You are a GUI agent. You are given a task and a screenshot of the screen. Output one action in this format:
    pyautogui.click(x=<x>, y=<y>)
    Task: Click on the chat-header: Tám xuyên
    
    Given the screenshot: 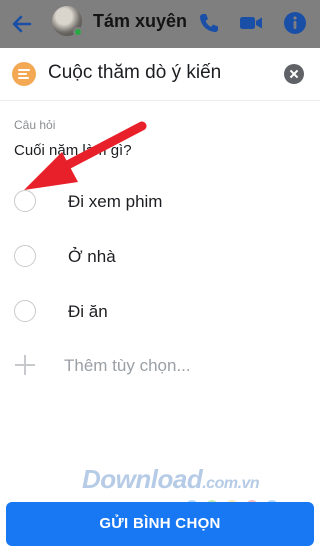 What is the action you would take?
    pyautogui.click(x=160, y=24)
    